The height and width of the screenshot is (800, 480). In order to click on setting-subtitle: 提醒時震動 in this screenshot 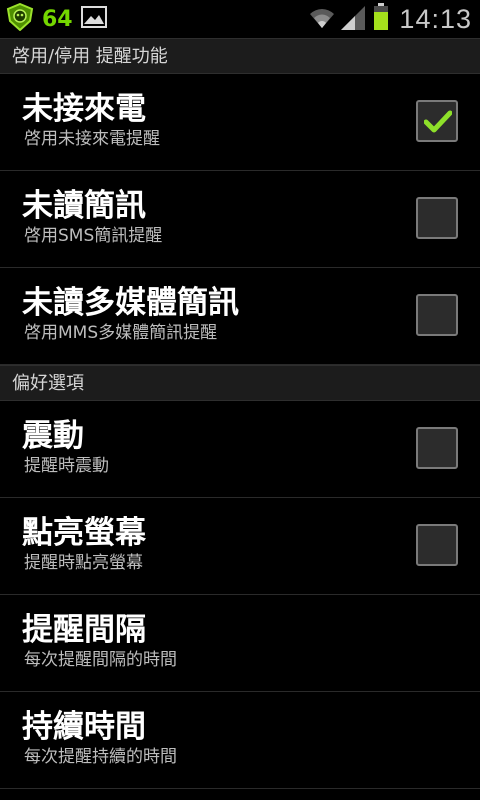, I will do `click(66, 466)`.